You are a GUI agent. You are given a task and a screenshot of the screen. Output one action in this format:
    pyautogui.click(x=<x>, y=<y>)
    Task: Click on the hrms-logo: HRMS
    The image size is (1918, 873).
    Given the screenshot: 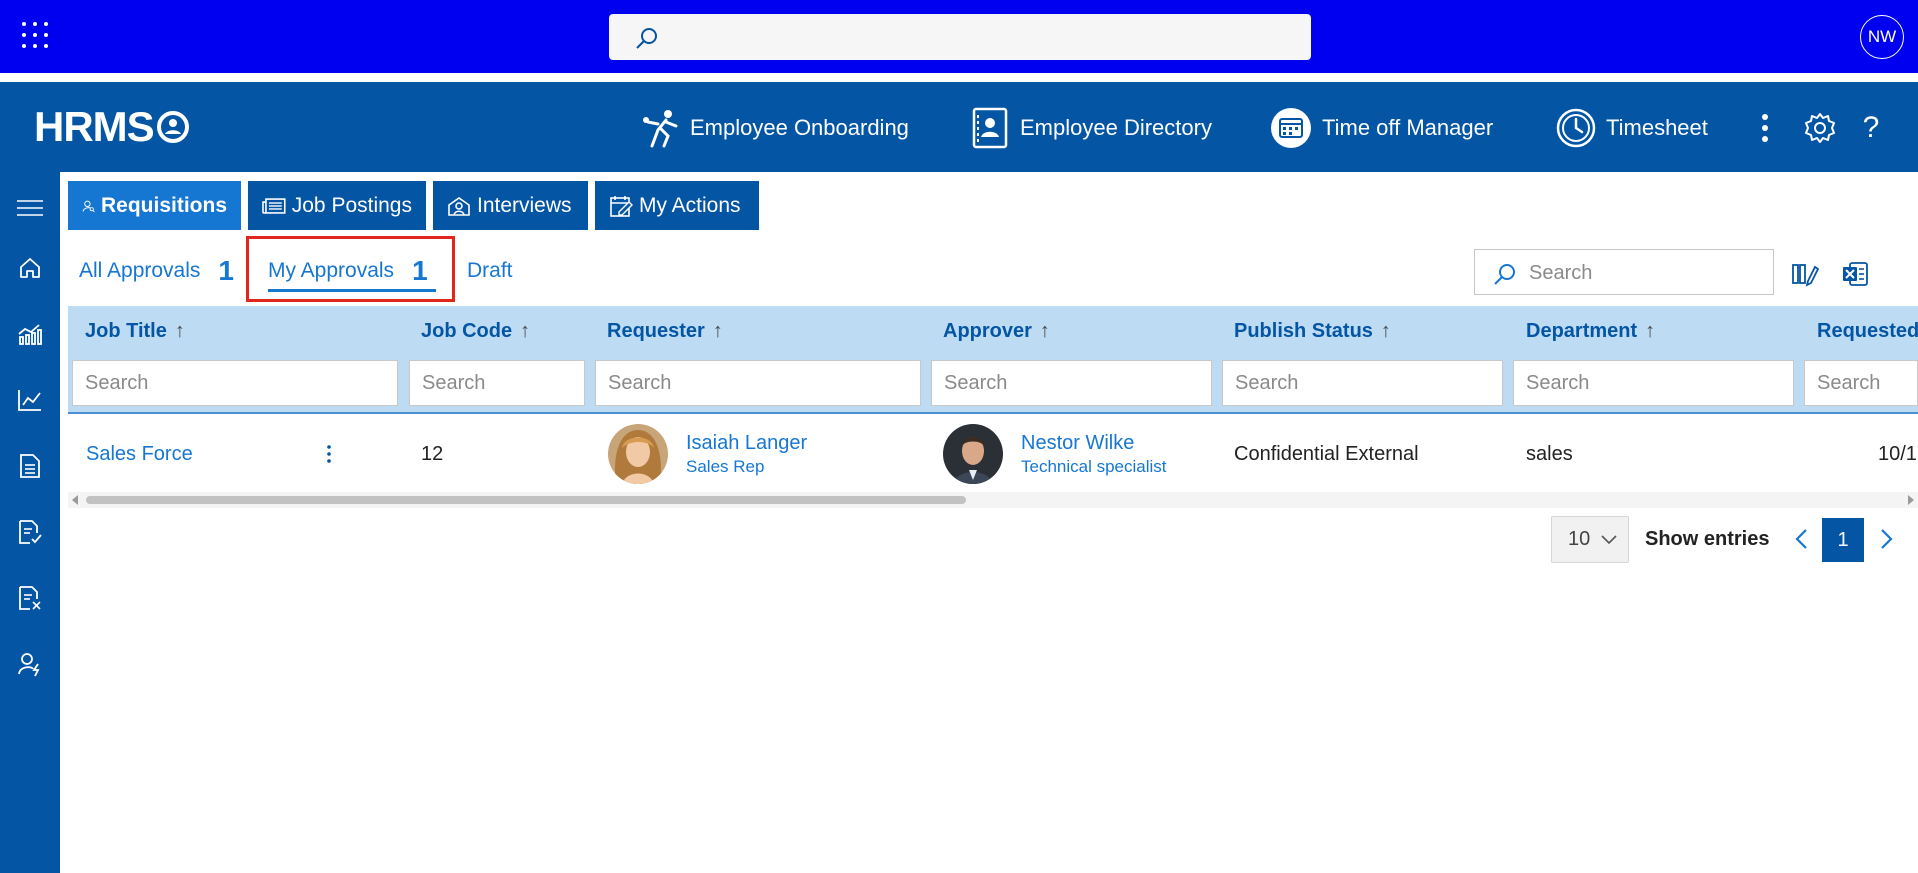 What is the action you would take?
    pyautogui.click(x=112, y=126)
    